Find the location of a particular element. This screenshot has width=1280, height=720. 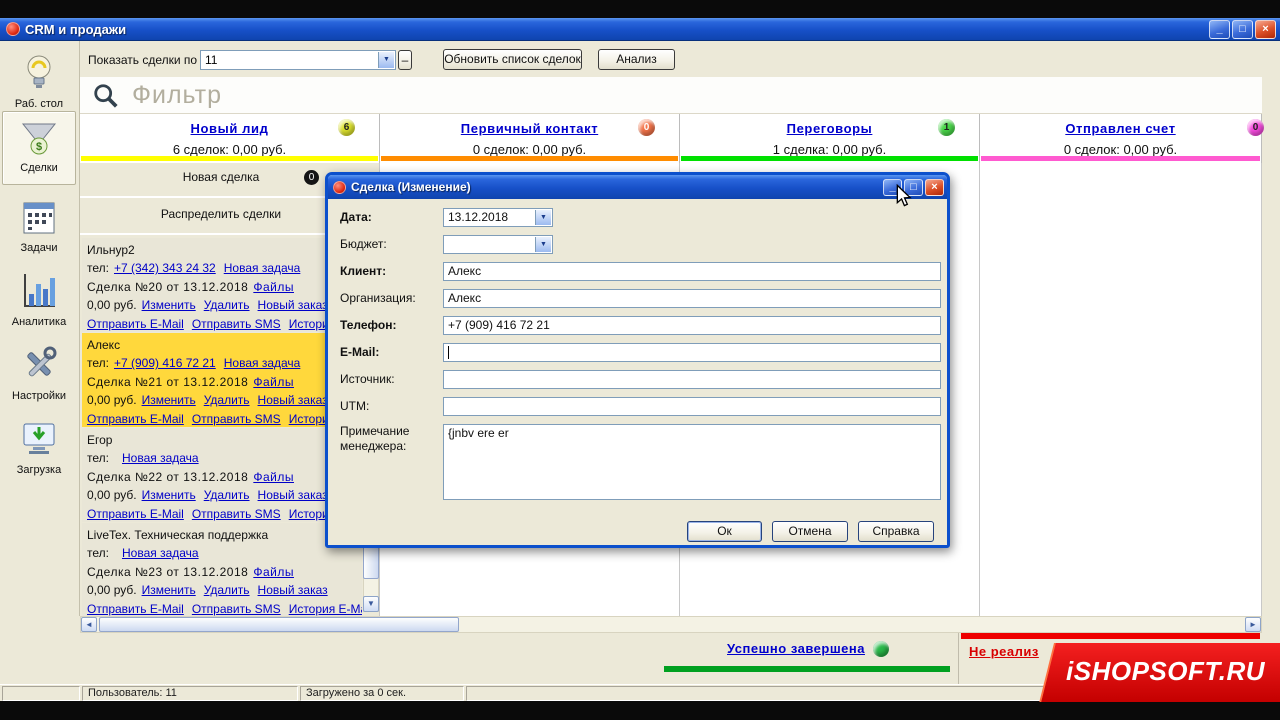

sidebar-item-label: Задачи is located at coordinates (39, 248).